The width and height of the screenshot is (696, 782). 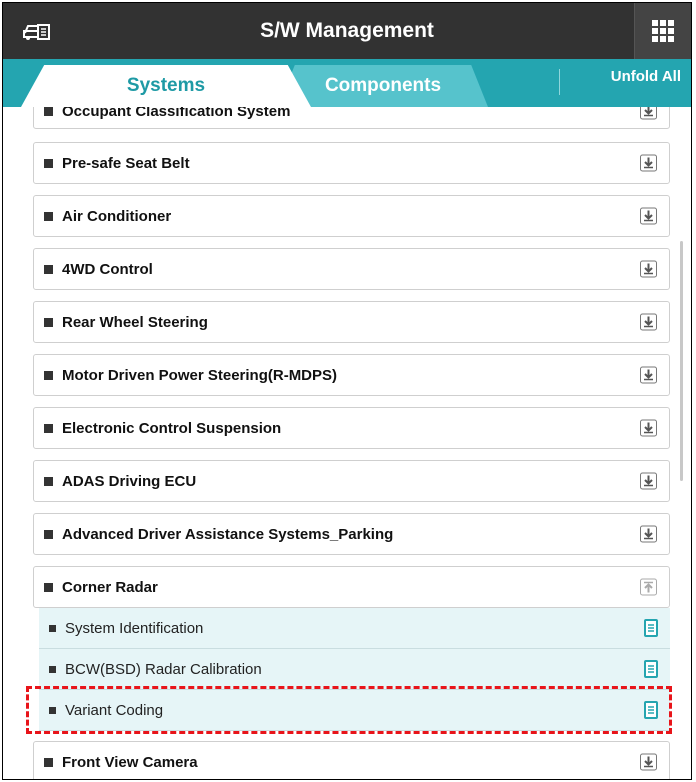 I want to click on system-label: Motor Driven Power Steering(R-MDPS), so click(x=200, y=375).